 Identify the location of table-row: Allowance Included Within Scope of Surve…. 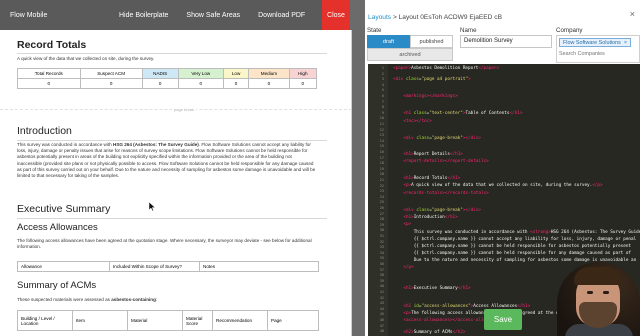
(168, 266).